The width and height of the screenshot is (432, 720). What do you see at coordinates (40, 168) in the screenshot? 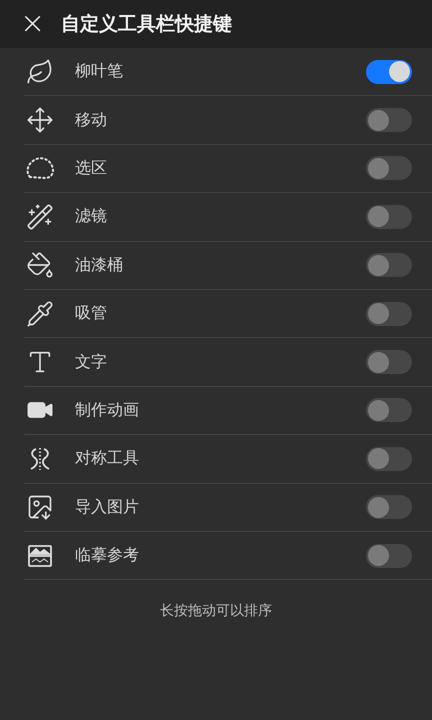
I see `dotted-outline-icon` at bounding box center [40, 168].